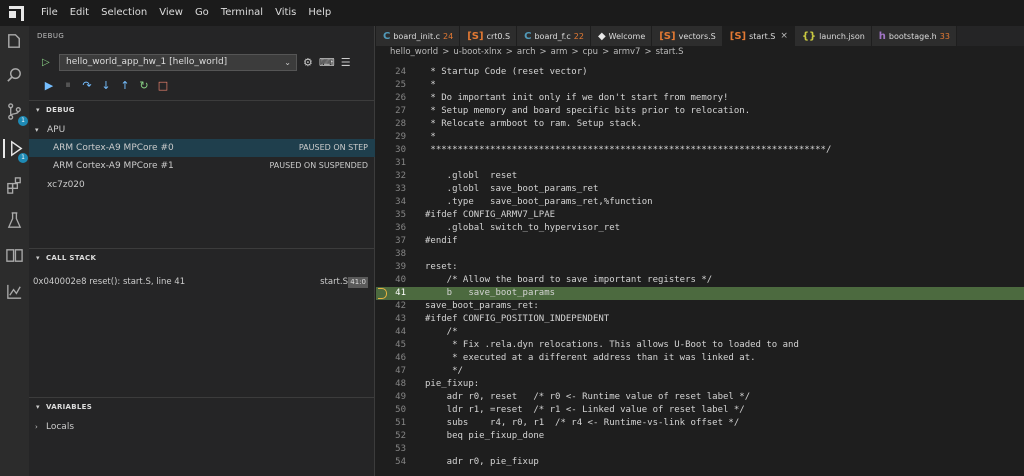 The height and width of the screenshot is (476, 1024). Describe the element at coordinates (526, 52) in the screenshot. I see `breadcrumb-item: arch` at that location.